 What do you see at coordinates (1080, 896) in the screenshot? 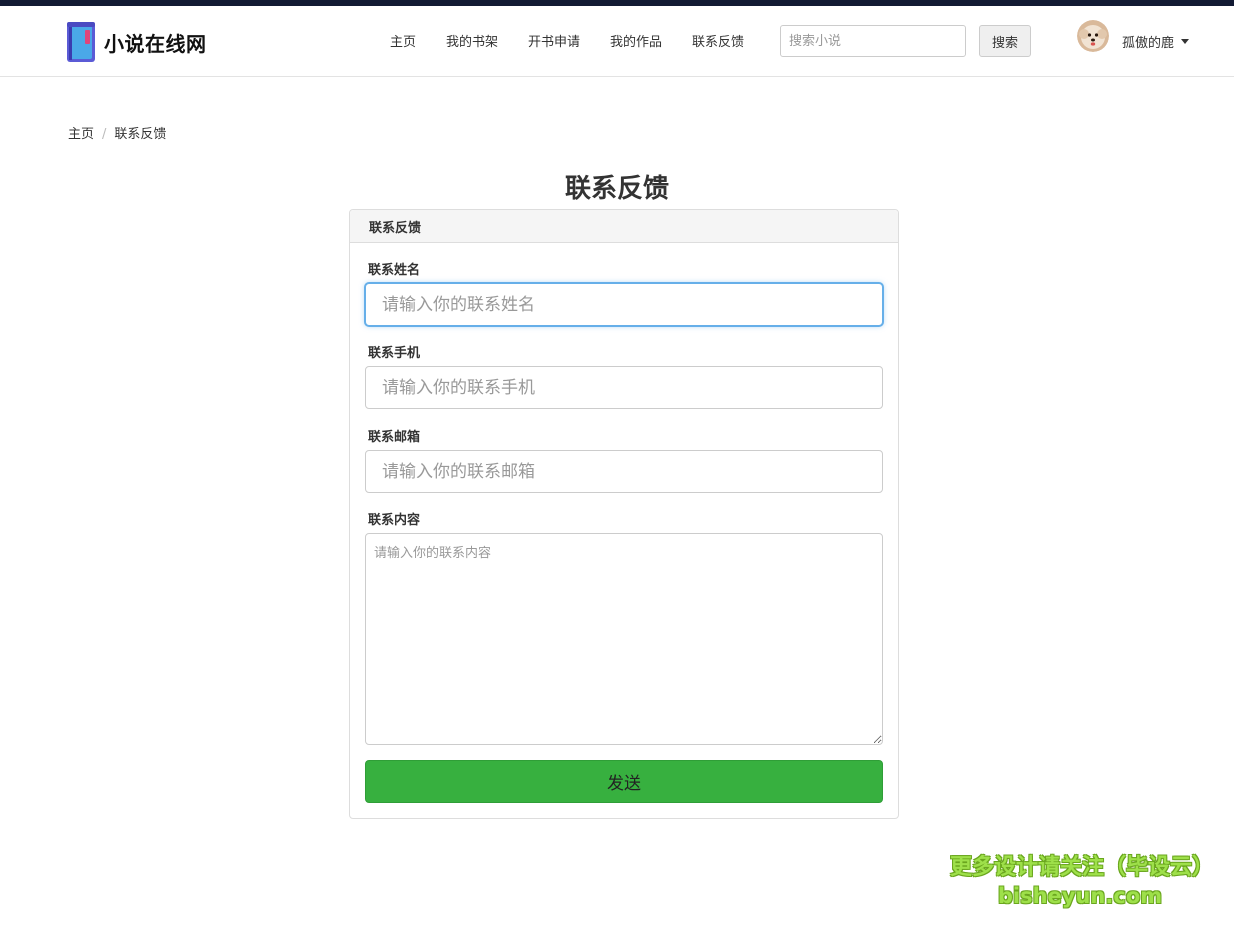
I see `watermark-line2: bisheyun.com` at bounding box center [1080, 896].